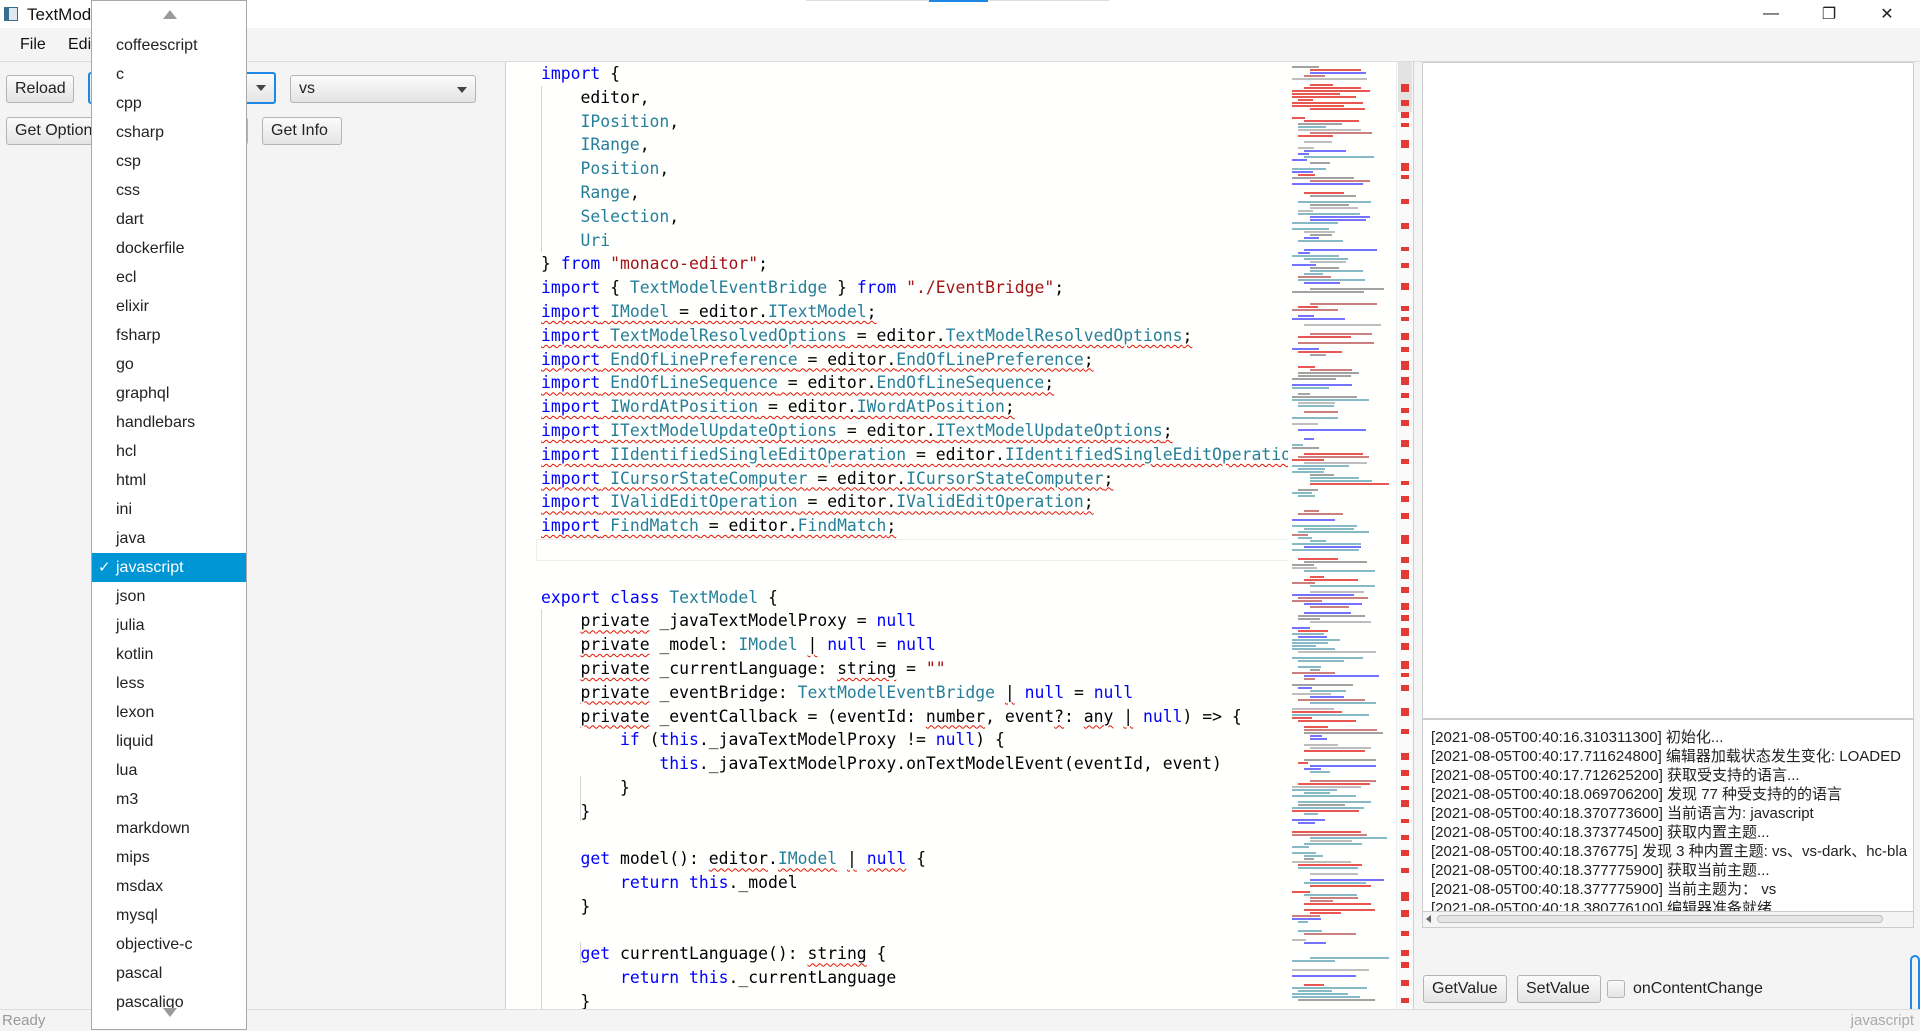  What do you see at coordinates (1342, 535) in the screenshot?
I see `minimap` at bounding box center [1342, 535].